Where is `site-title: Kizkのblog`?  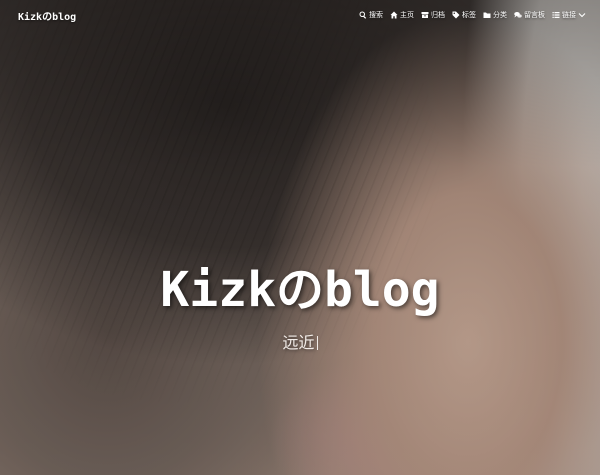 site-title: Kizkのblog is located at coordinates (300, 290).